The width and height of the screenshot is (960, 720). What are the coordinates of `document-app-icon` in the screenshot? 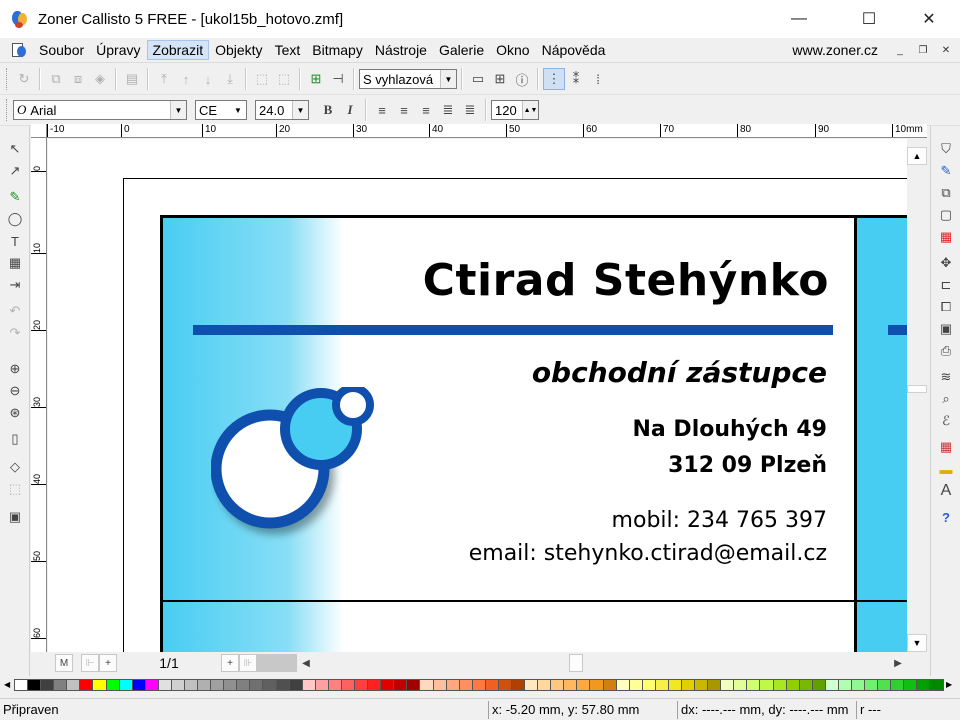 It's located at (19, 50).